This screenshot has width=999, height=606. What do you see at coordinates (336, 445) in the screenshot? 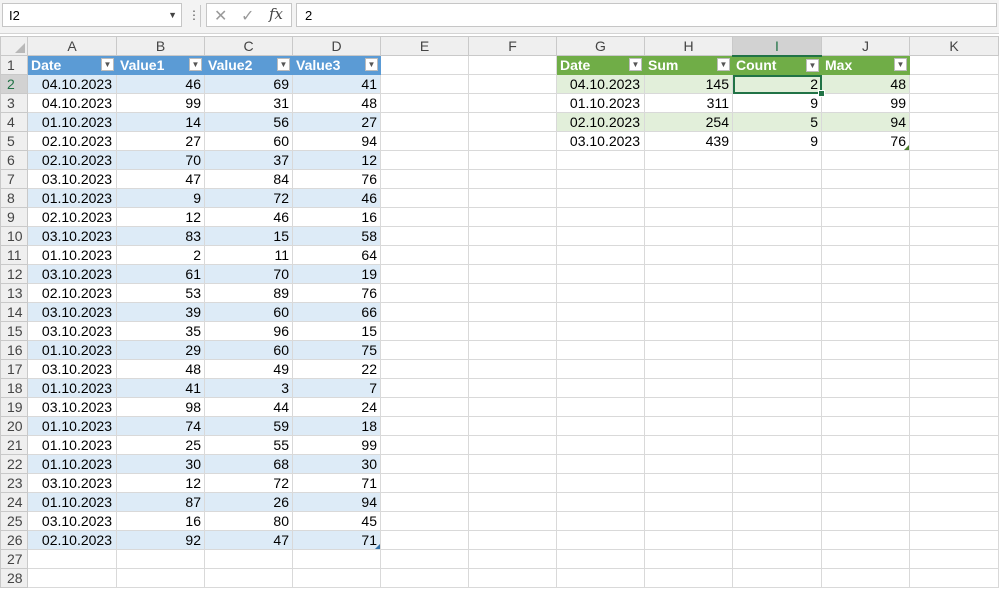
I see `cell-d21: 99` at bounding box center [336, 445].